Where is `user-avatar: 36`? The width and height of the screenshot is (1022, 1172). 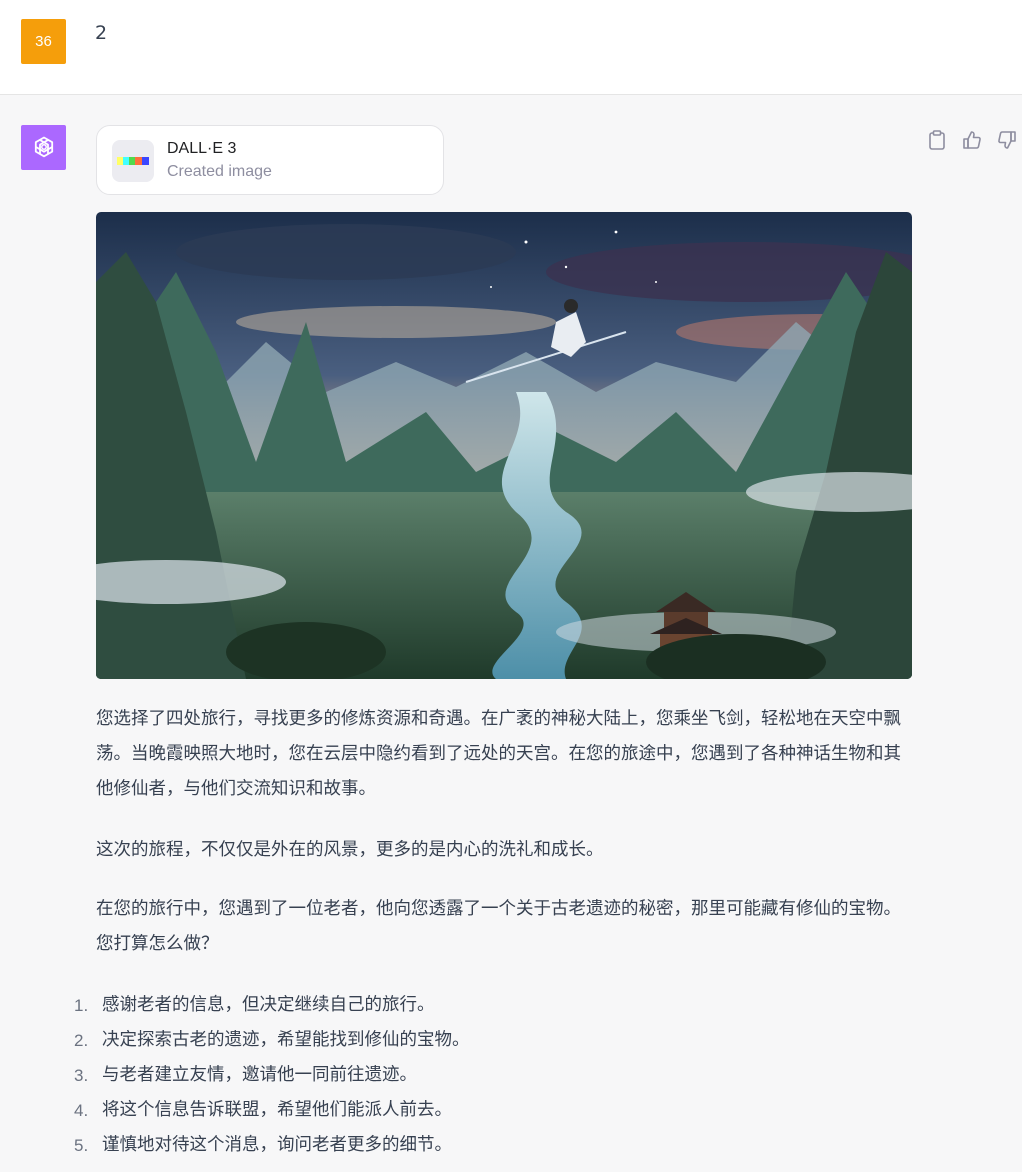
user-avatar: 36 is located at coordinates (43, 41).